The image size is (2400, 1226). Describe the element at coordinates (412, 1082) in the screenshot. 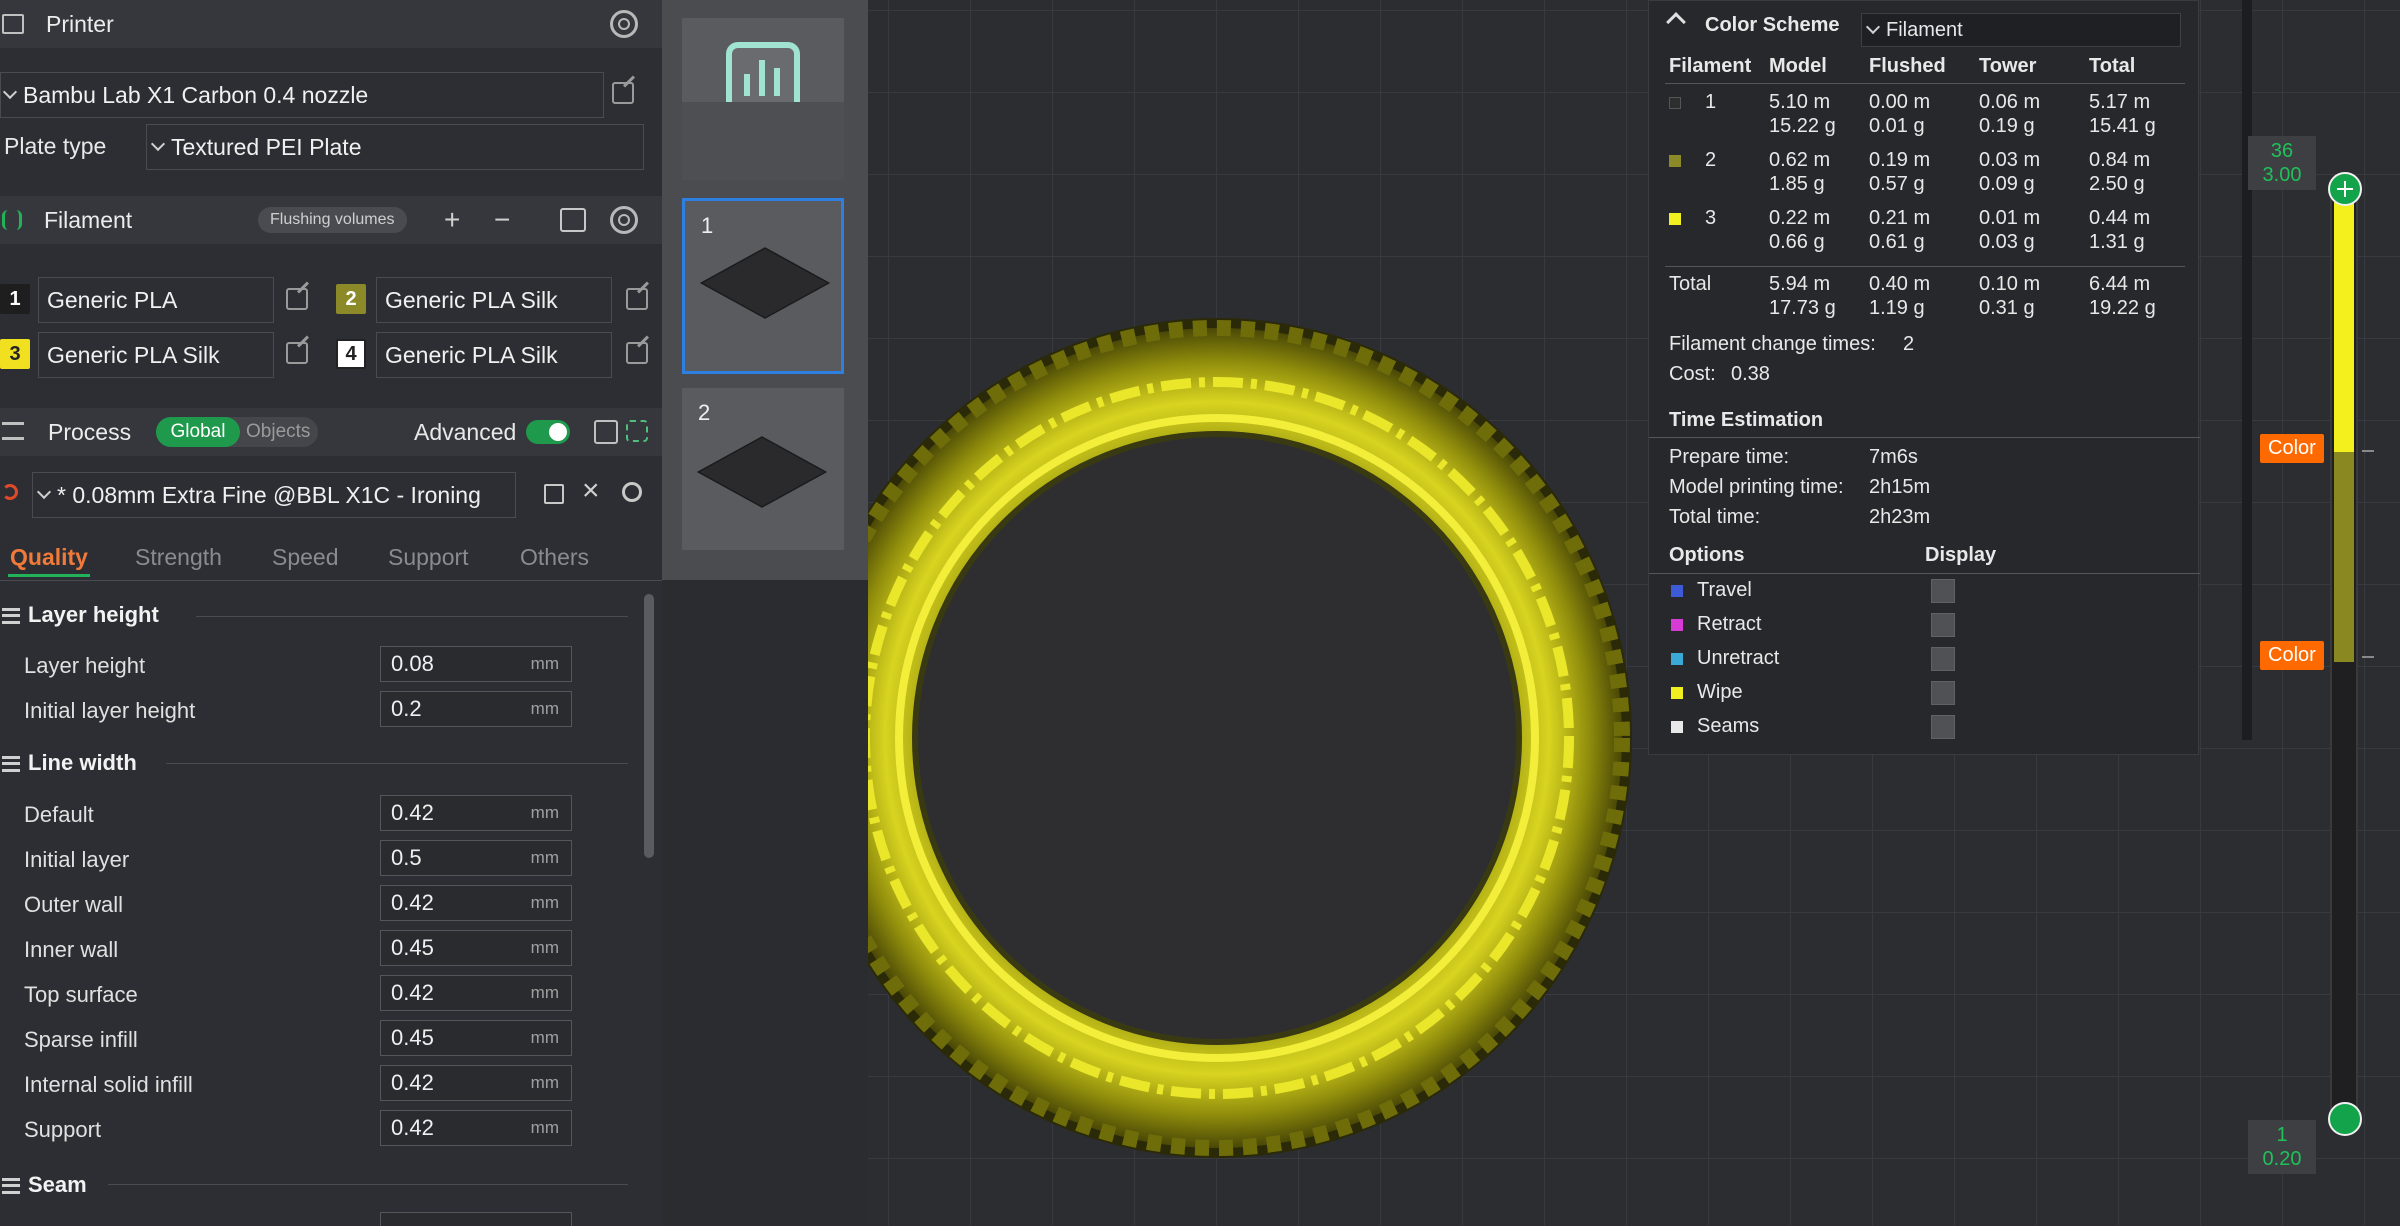

I see `internal-solid-infill-width-value: 0.42` at that location.